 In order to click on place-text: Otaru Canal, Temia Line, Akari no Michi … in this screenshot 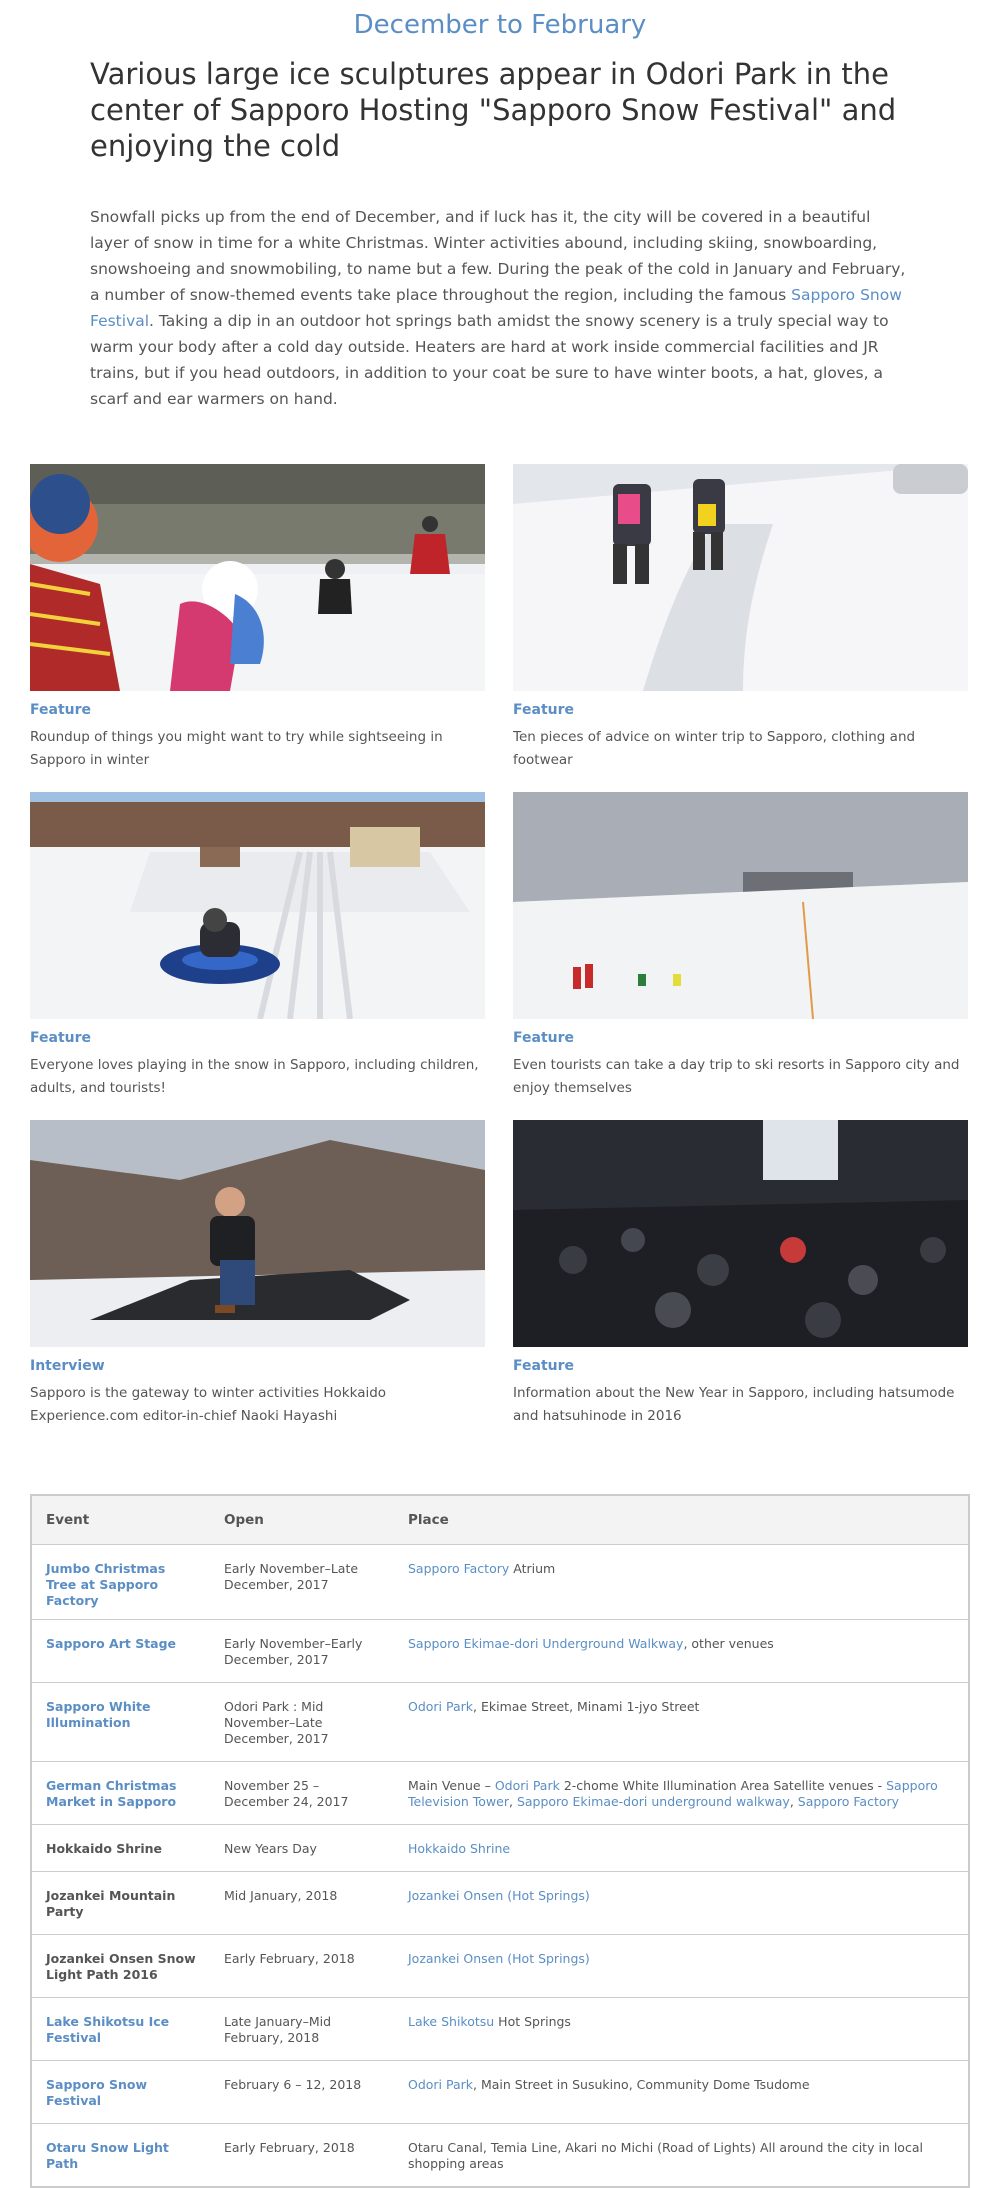, I will do `click(665, 2155)`.